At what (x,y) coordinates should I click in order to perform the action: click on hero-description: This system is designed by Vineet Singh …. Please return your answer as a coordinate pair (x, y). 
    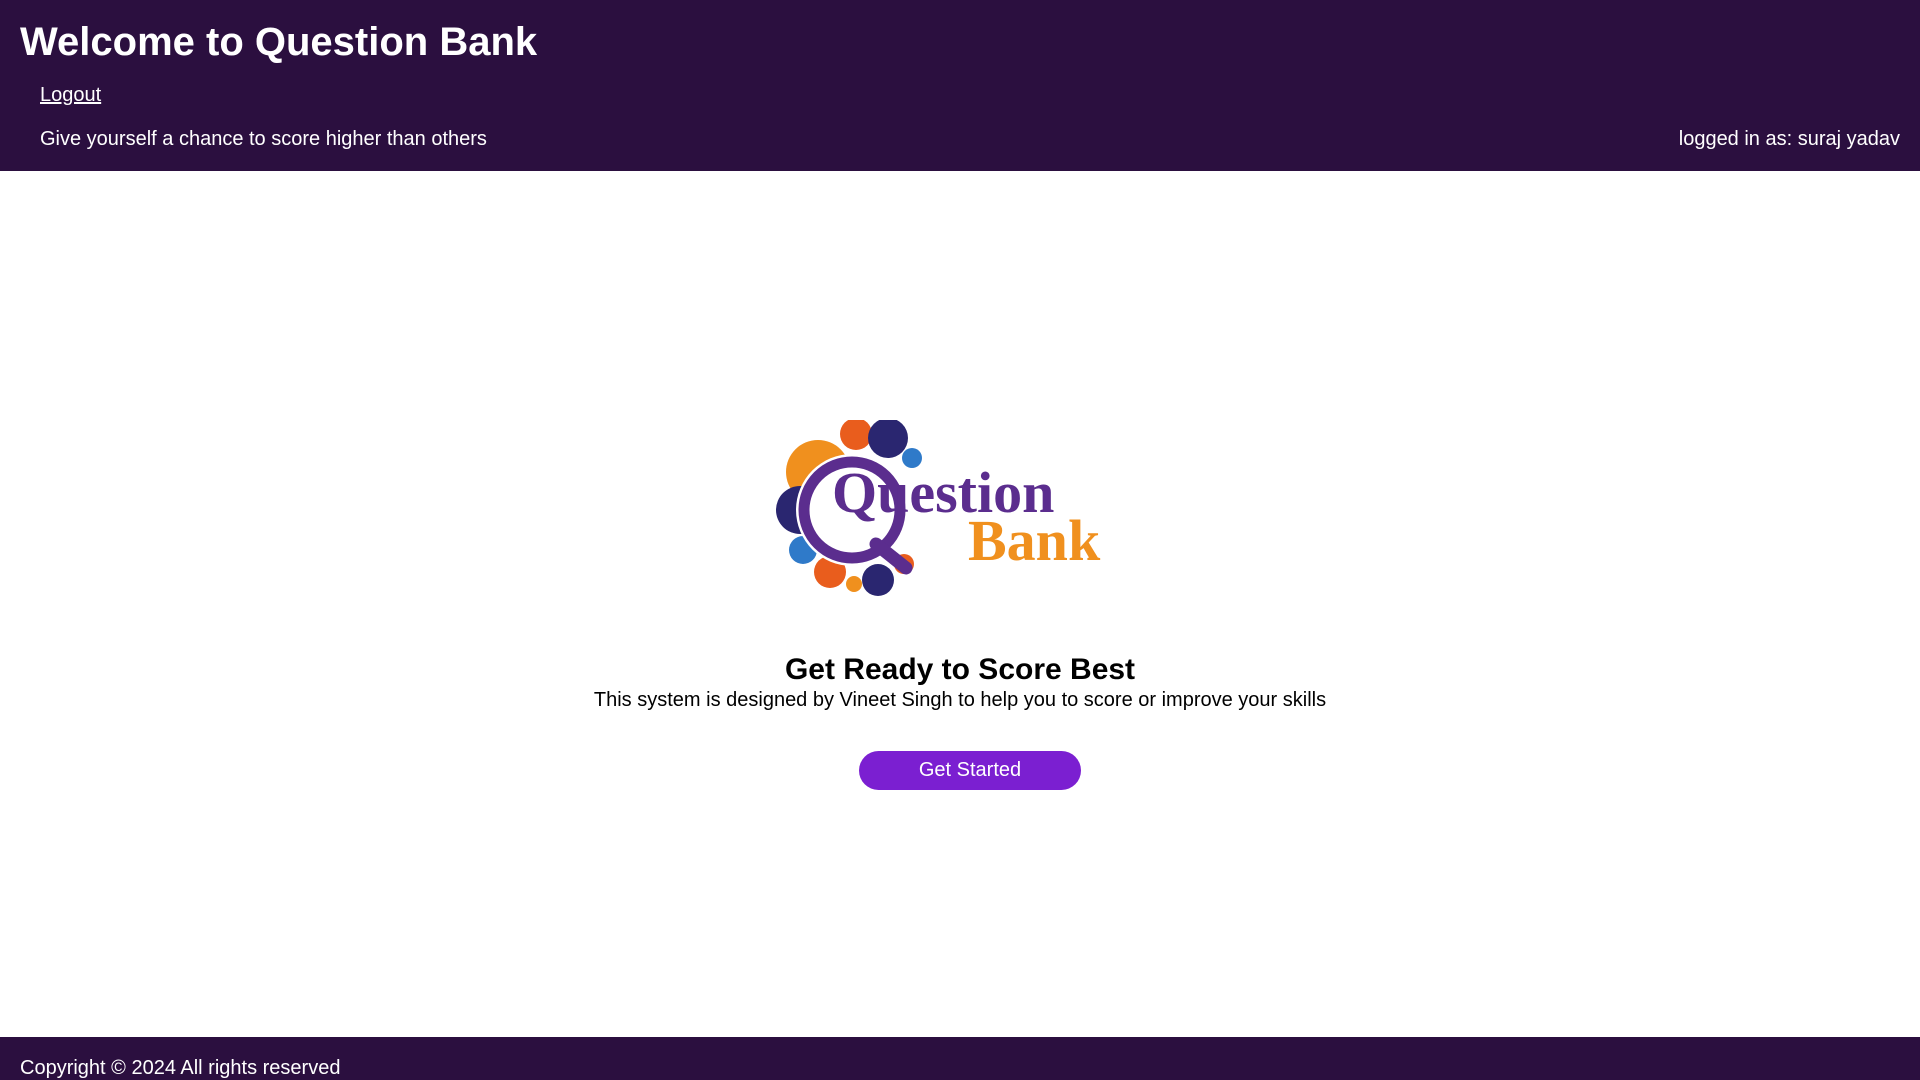
    Looking at the image, I should click on (960, 700).